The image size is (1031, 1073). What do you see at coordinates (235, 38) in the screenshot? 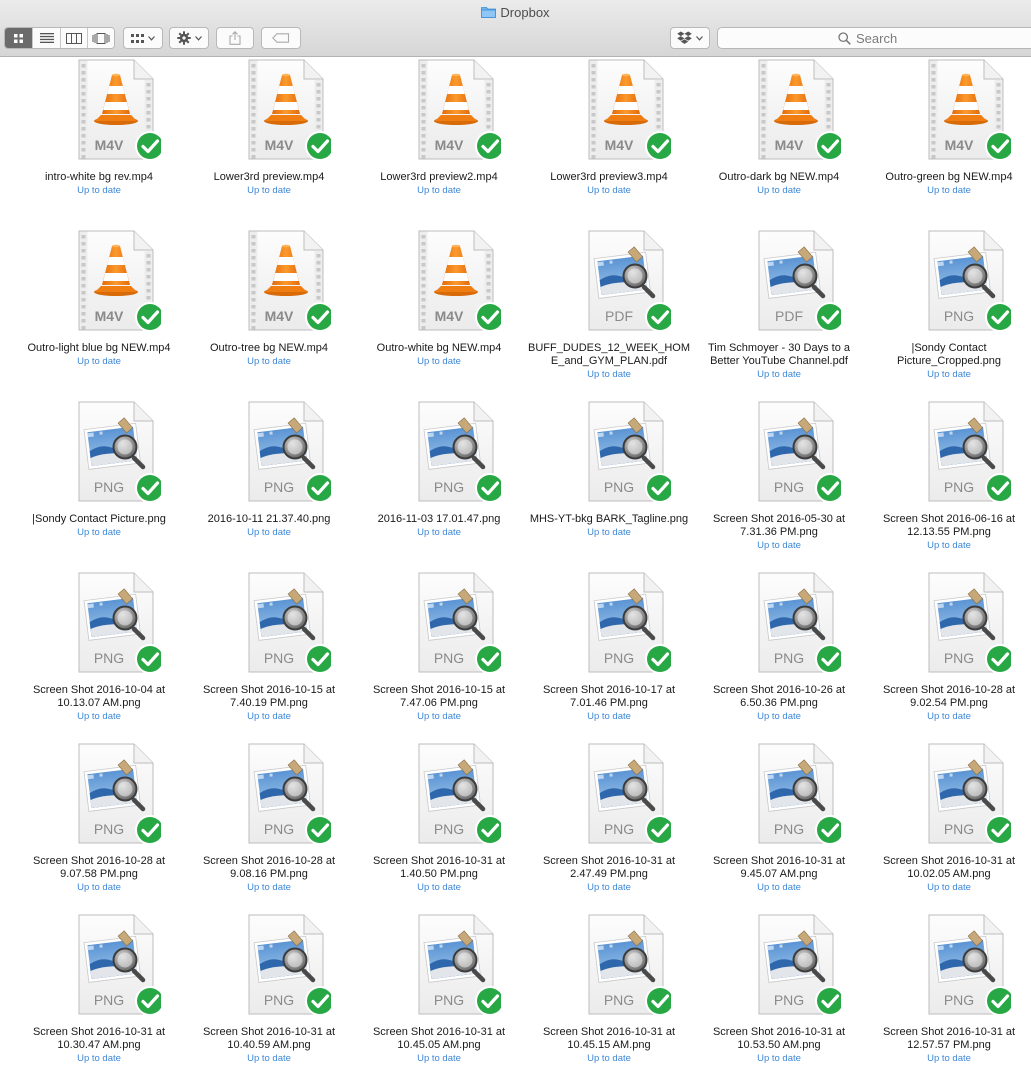
I see `share-button` at bounding box center [235, 38].